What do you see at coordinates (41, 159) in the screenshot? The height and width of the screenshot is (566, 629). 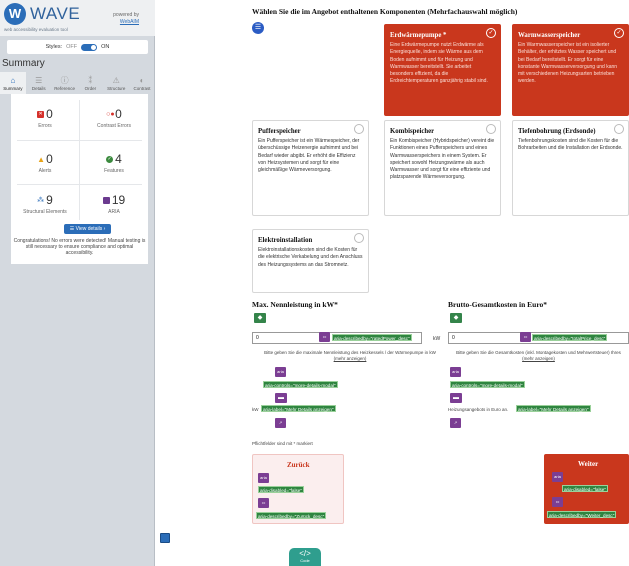 I see `alert-icon: ▲` at bounding box center [41, 159].